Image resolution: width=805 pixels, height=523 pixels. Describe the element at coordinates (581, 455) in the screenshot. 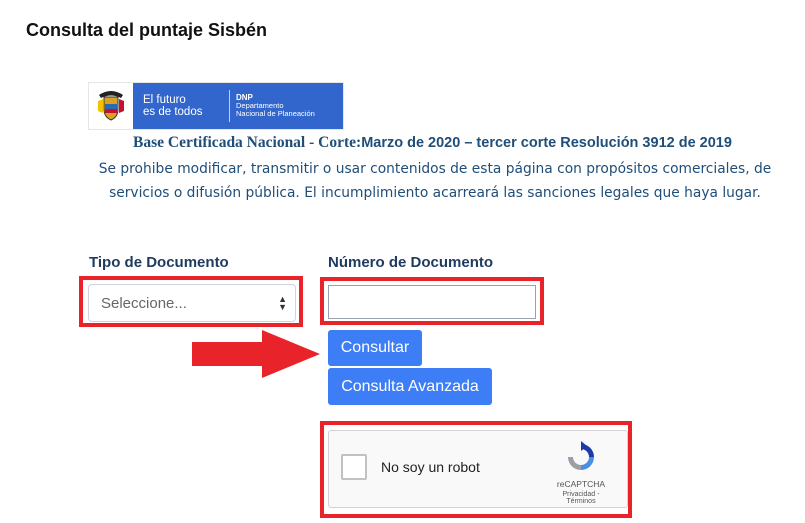

I see `recaptcha-logo-icon` at that location.